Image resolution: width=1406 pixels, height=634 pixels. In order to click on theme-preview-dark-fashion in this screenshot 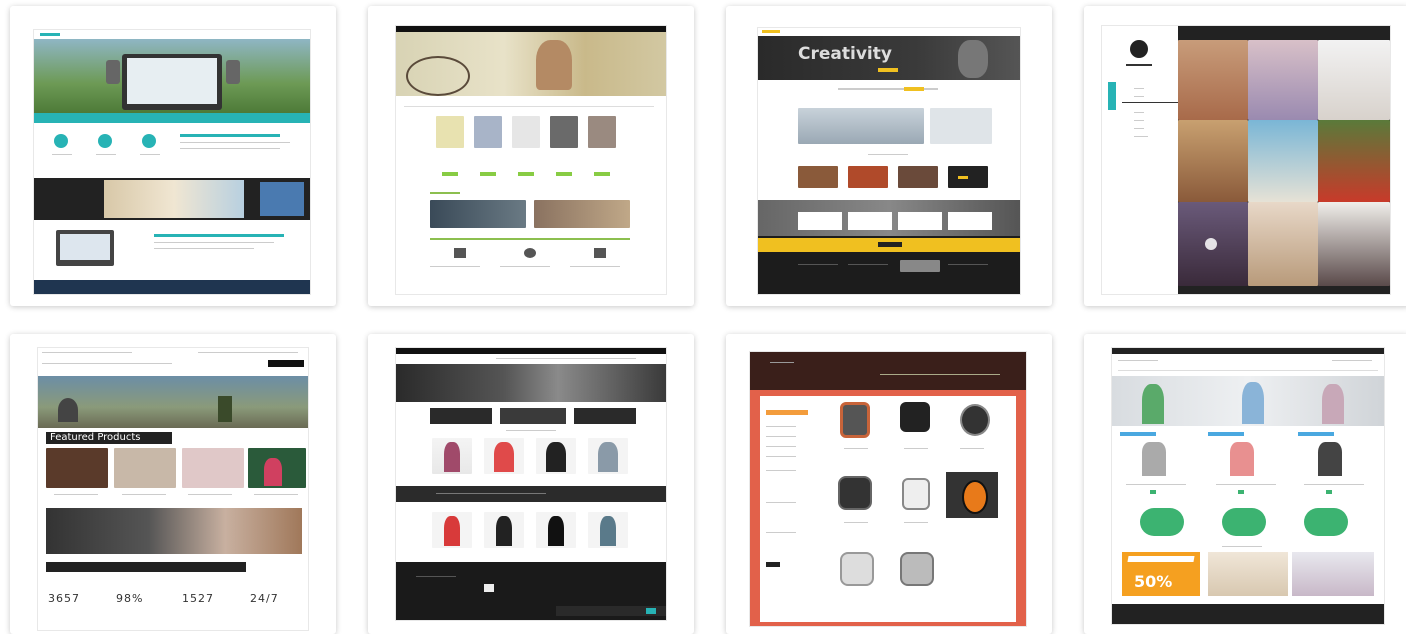, I will do `click(531, 484)`.